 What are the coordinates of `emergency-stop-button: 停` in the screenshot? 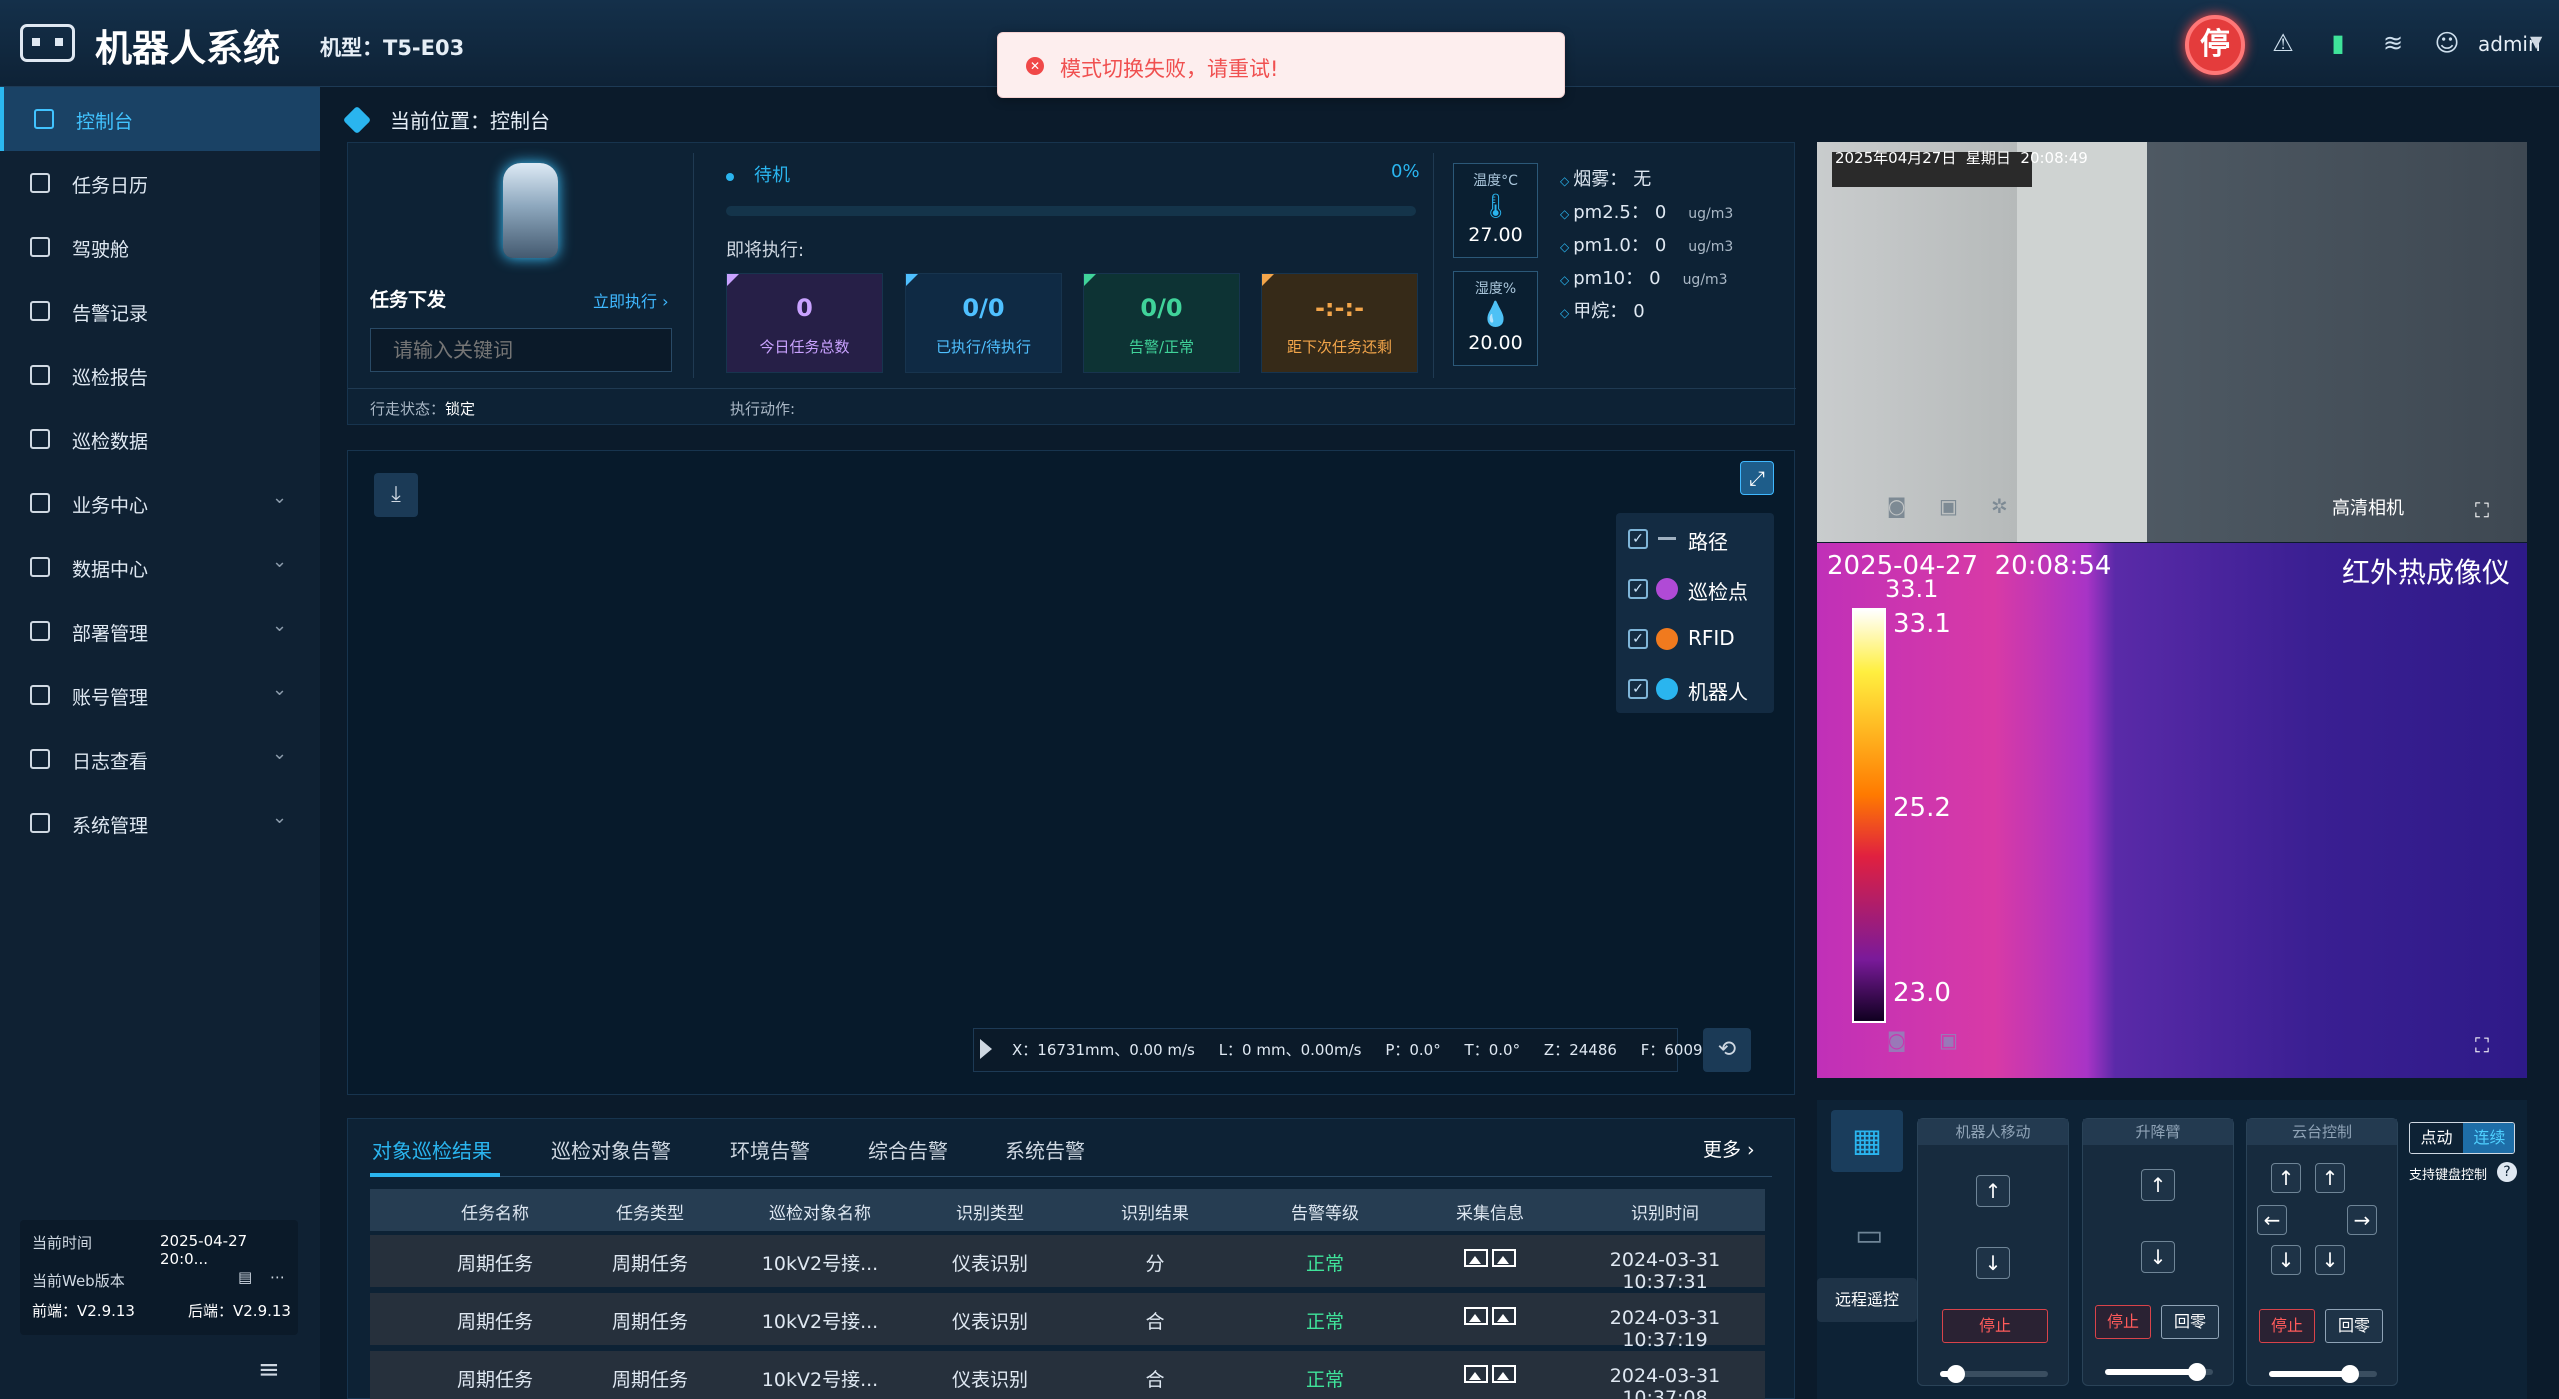 It's located at (2215, 45).